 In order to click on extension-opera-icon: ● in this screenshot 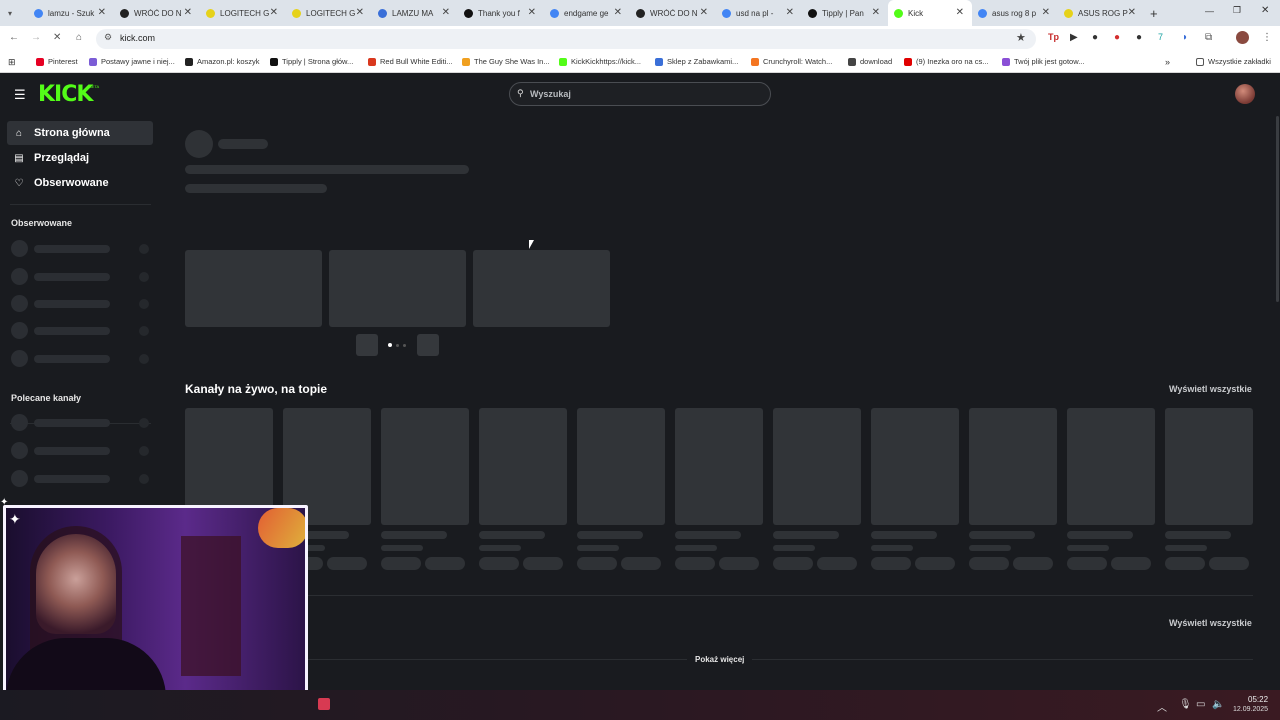, I will do `click(1117, 37)`.